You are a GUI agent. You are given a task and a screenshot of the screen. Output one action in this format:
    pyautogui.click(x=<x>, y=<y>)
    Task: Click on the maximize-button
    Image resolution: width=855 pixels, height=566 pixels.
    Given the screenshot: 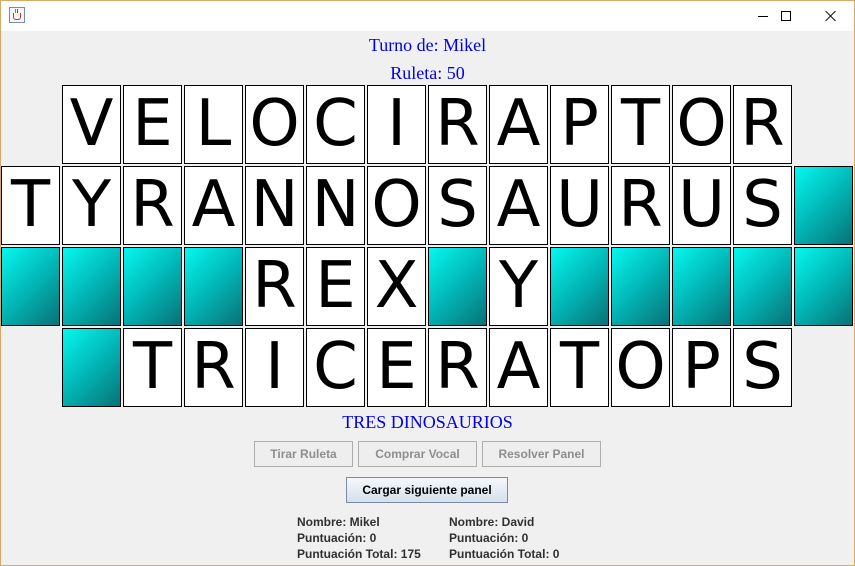 What is the action you would take?
    pyautogui.click(x=786, y=16)
    